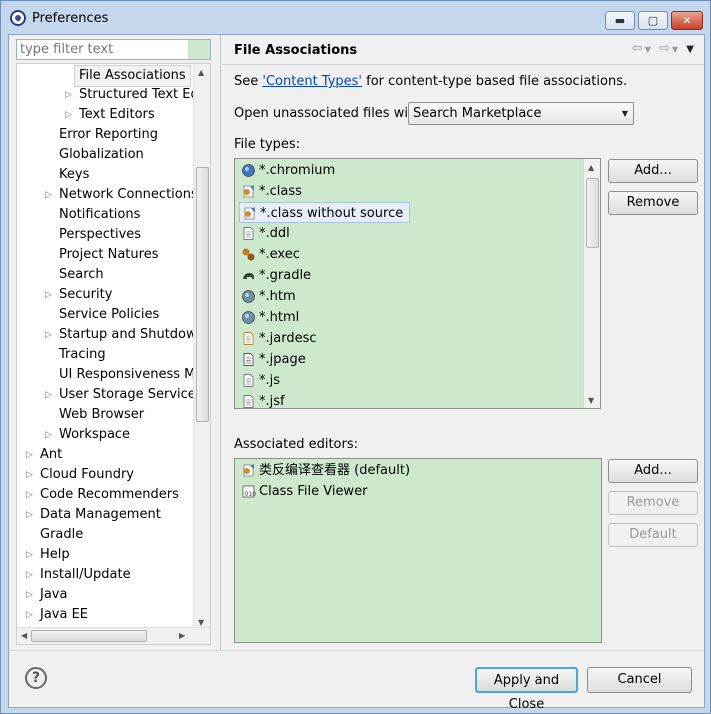 Image resolution: width=711 pixels, height=714 pixels. What do you see at coordinates (106, 535) in the screenshot?
I see `tree-item: Gradle` at bounding box center [106, 535].